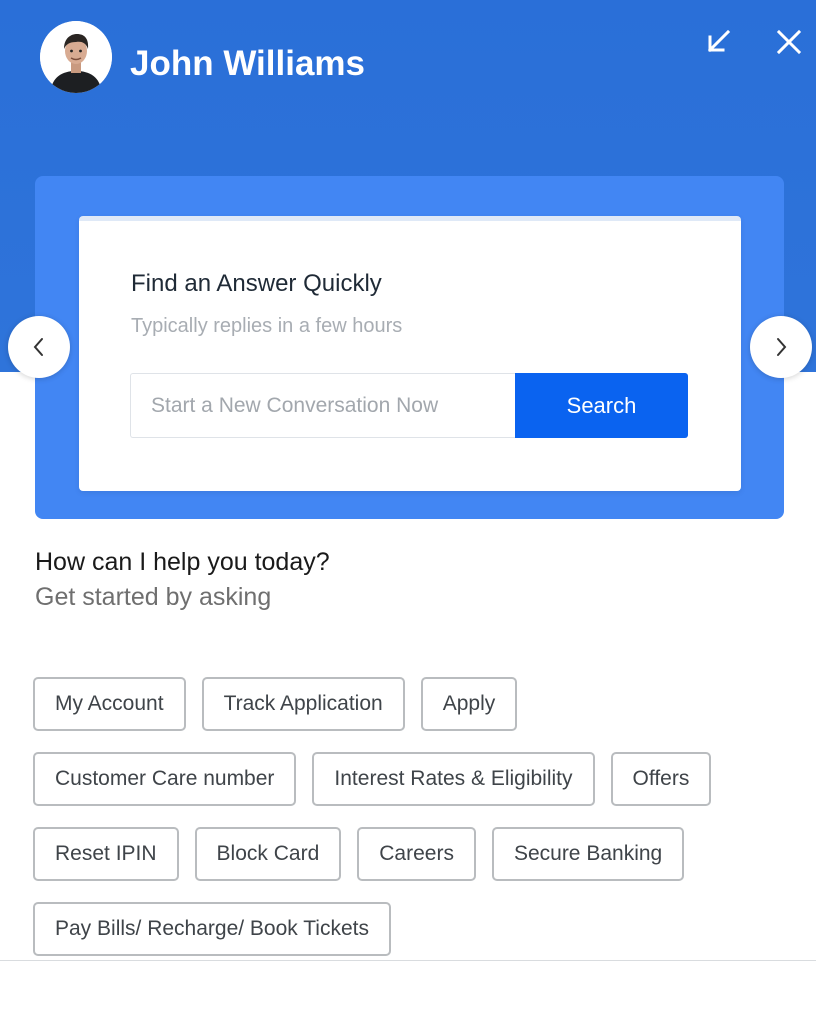 Image resolution: width=816 pixels, height=1024 pixels. What do you see at coordinates (413, 704) in the screenshot?
I see `chip-row: My Account Track Application Apply` at bounding box center [413, 704].